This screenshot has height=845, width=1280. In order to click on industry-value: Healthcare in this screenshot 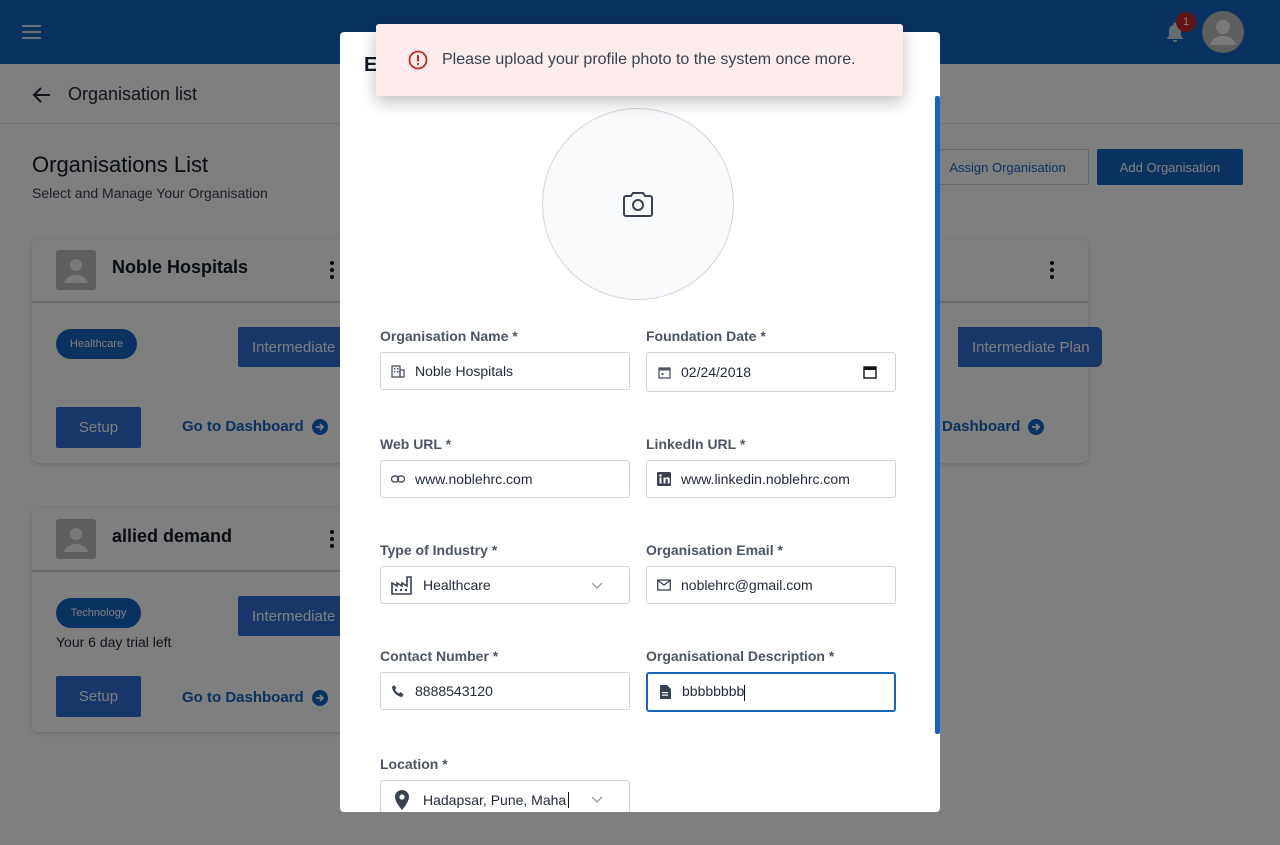, I will do `click(457, 585)`.